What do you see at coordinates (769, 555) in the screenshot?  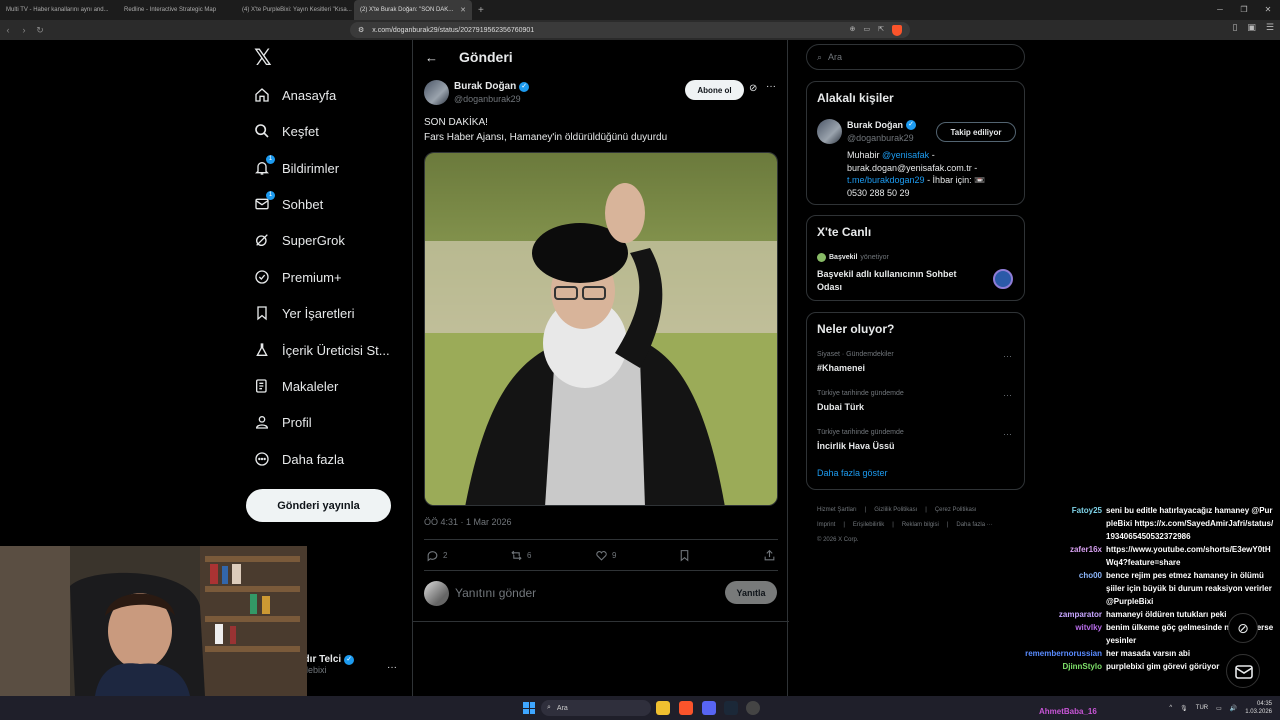 I see `share-action` at bounding box center [769, 555].